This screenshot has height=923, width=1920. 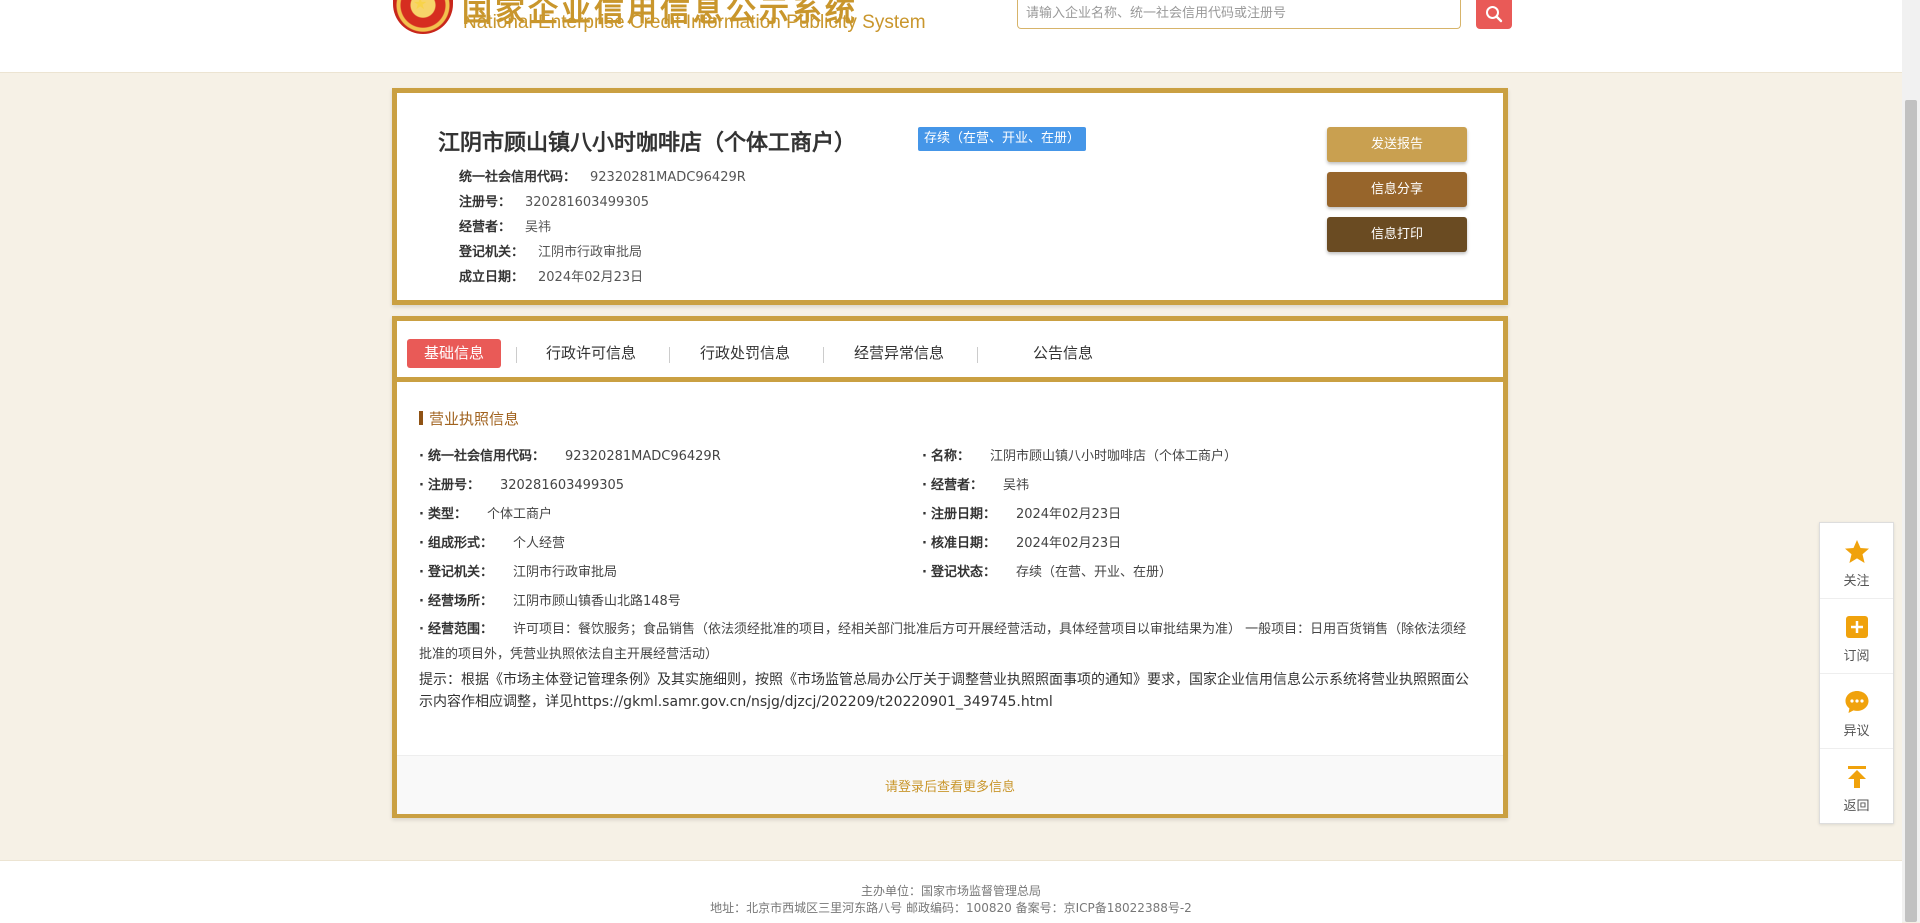 What do you see at coordinates (642, 456) in the screenshot?
I see `field-value: 92320281MADC96429R` at bounding box center [642, 456].